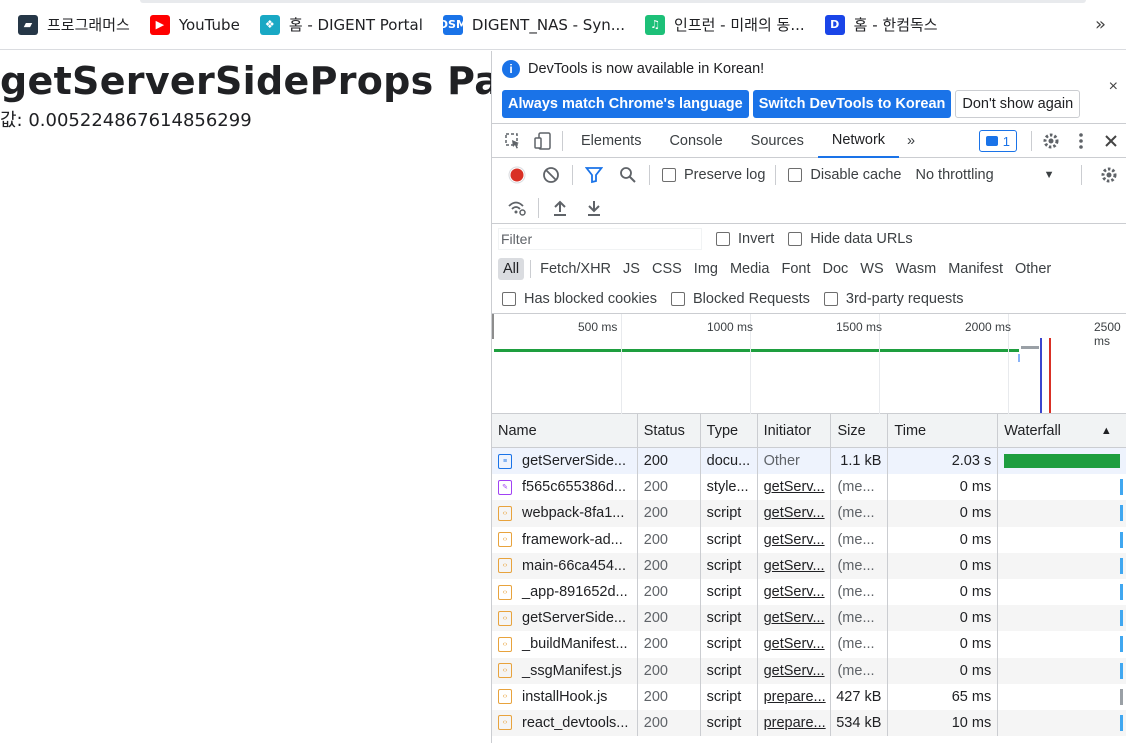  What do you see at coordinates (745, 239) in the screenshot?
I see `invert-checkbox: Invert` at bounding box center [745, 239].